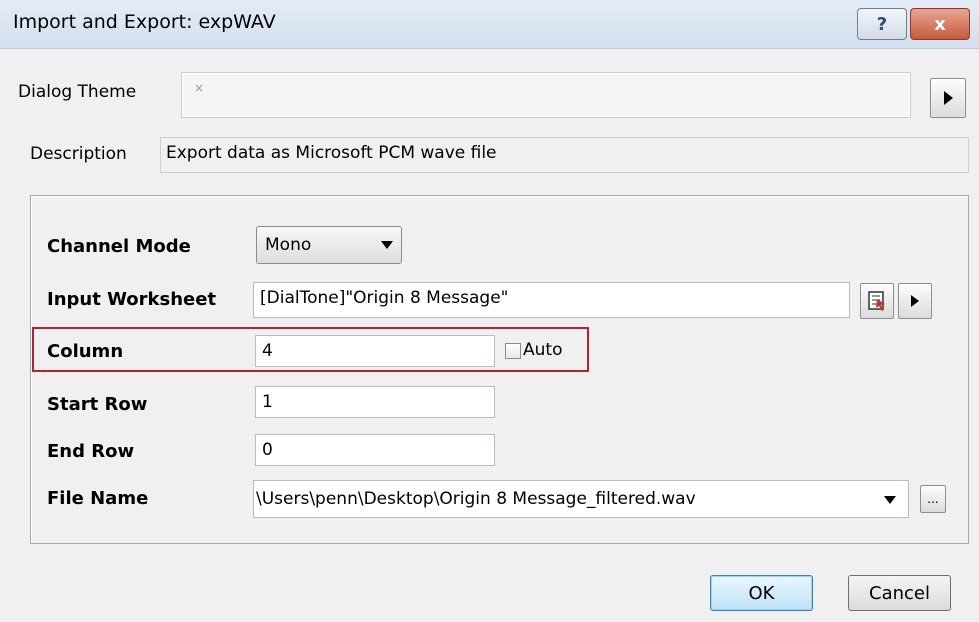 This screenshot has width=979, height=622. I want to click on theme-menu-button, so click(948, 98).